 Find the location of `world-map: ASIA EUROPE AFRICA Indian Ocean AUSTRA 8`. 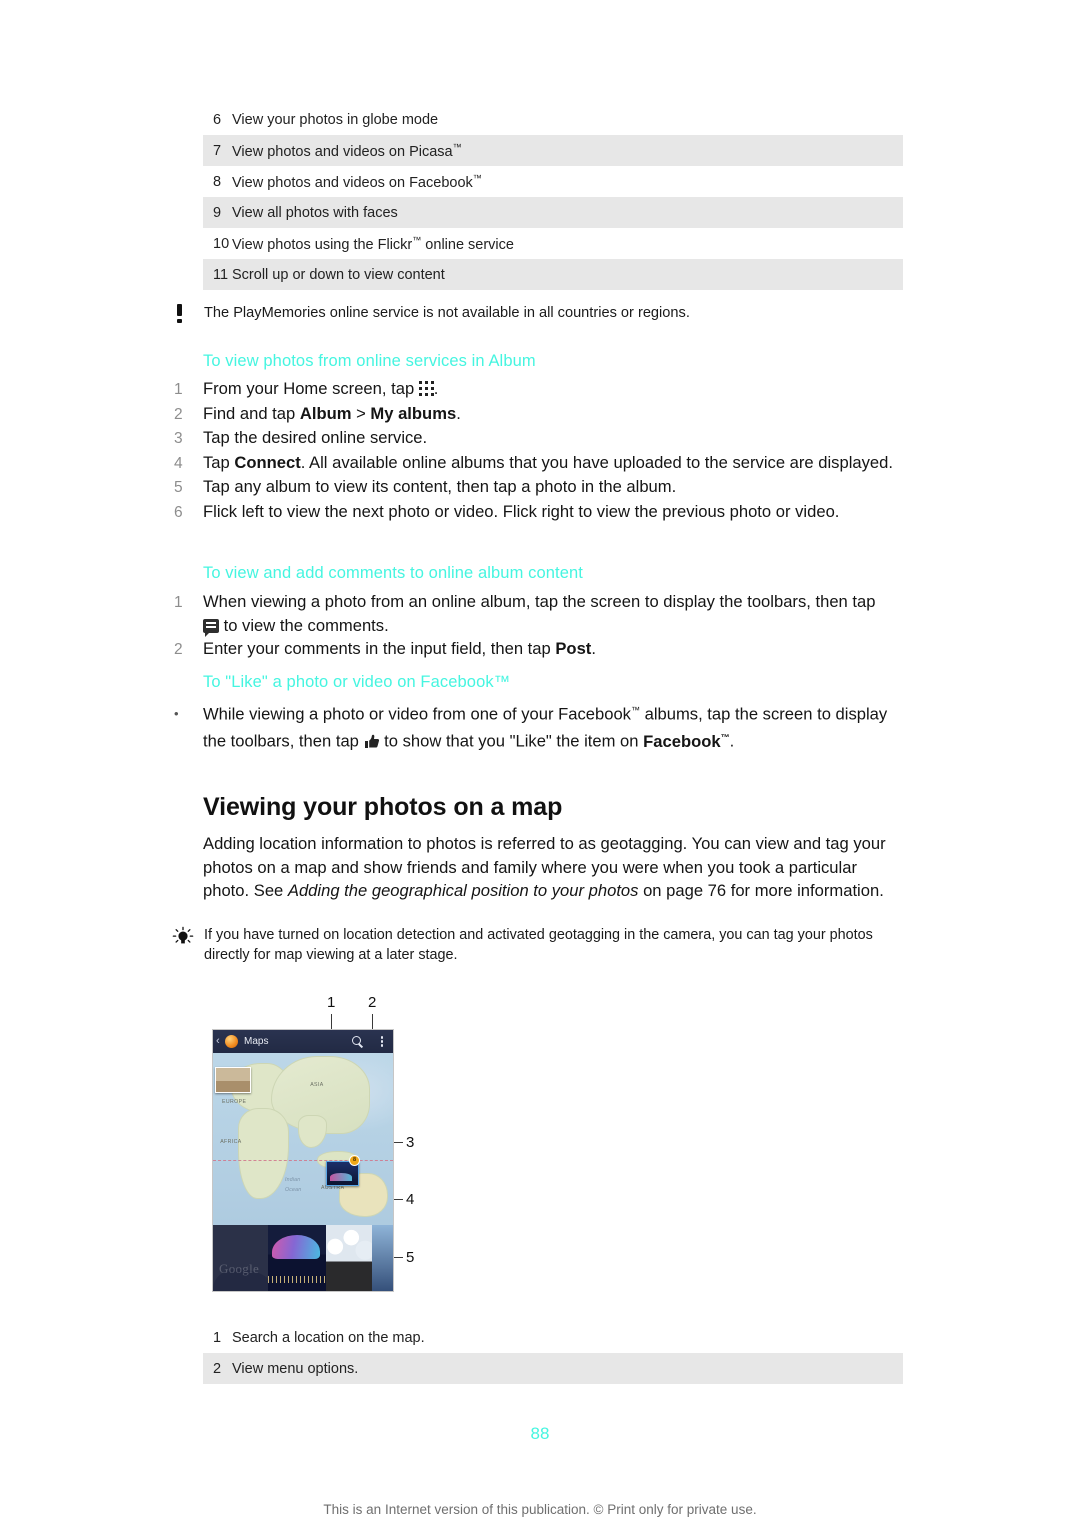

world-map: ASIA EUROPE AFRICA Indian Ocean AUSTRA 8 is located at coordinates (303, 1139).